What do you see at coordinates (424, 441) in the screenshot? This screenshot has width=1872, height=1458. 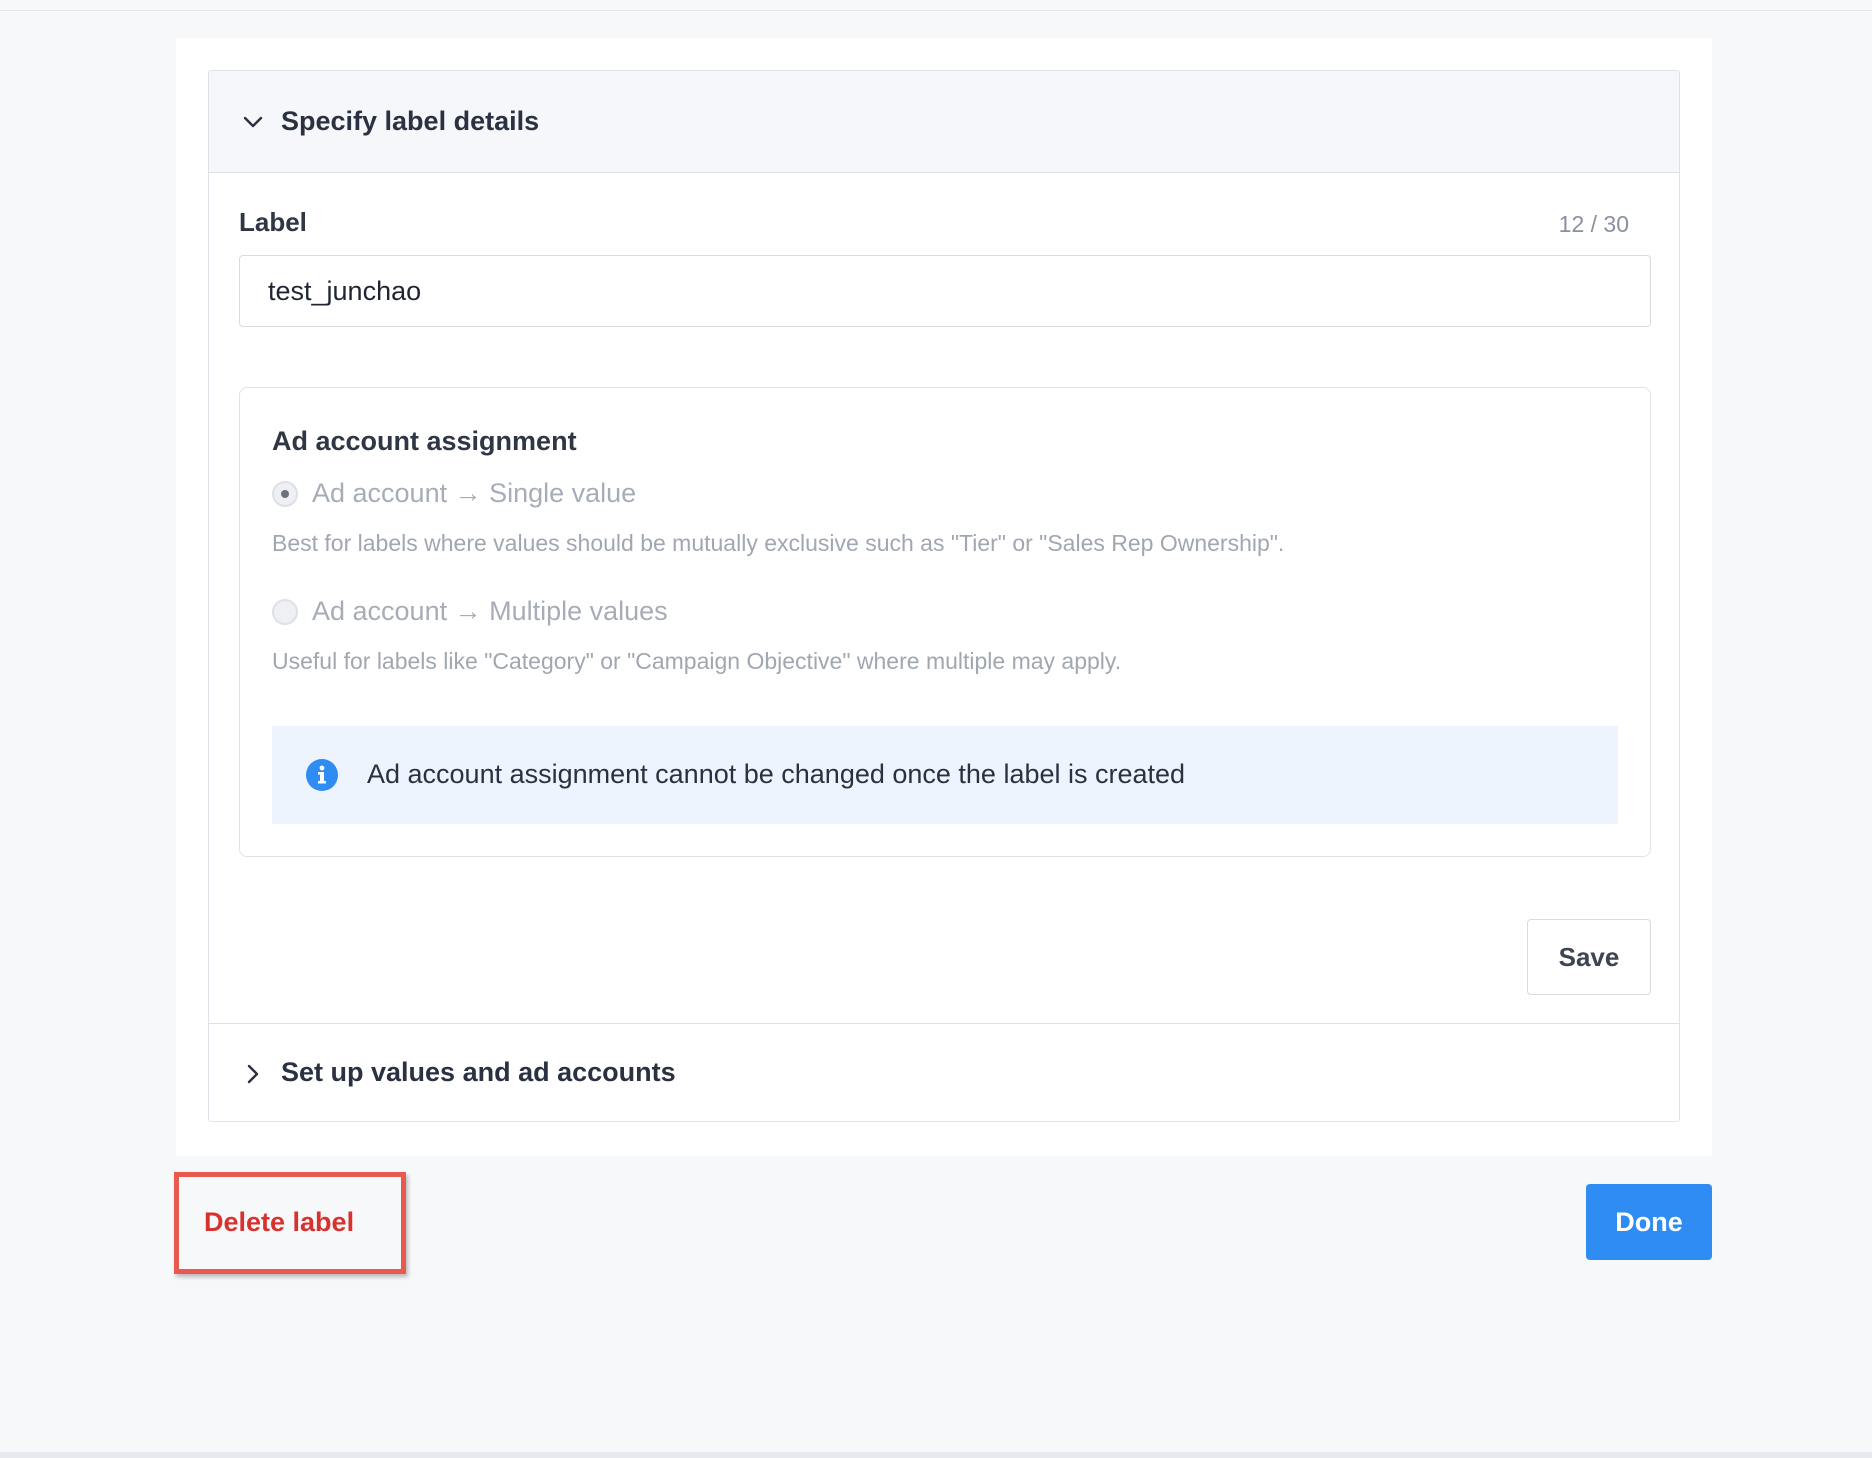 I see `assignment-title: Ad account assignment` at bounding box center [424, 441].